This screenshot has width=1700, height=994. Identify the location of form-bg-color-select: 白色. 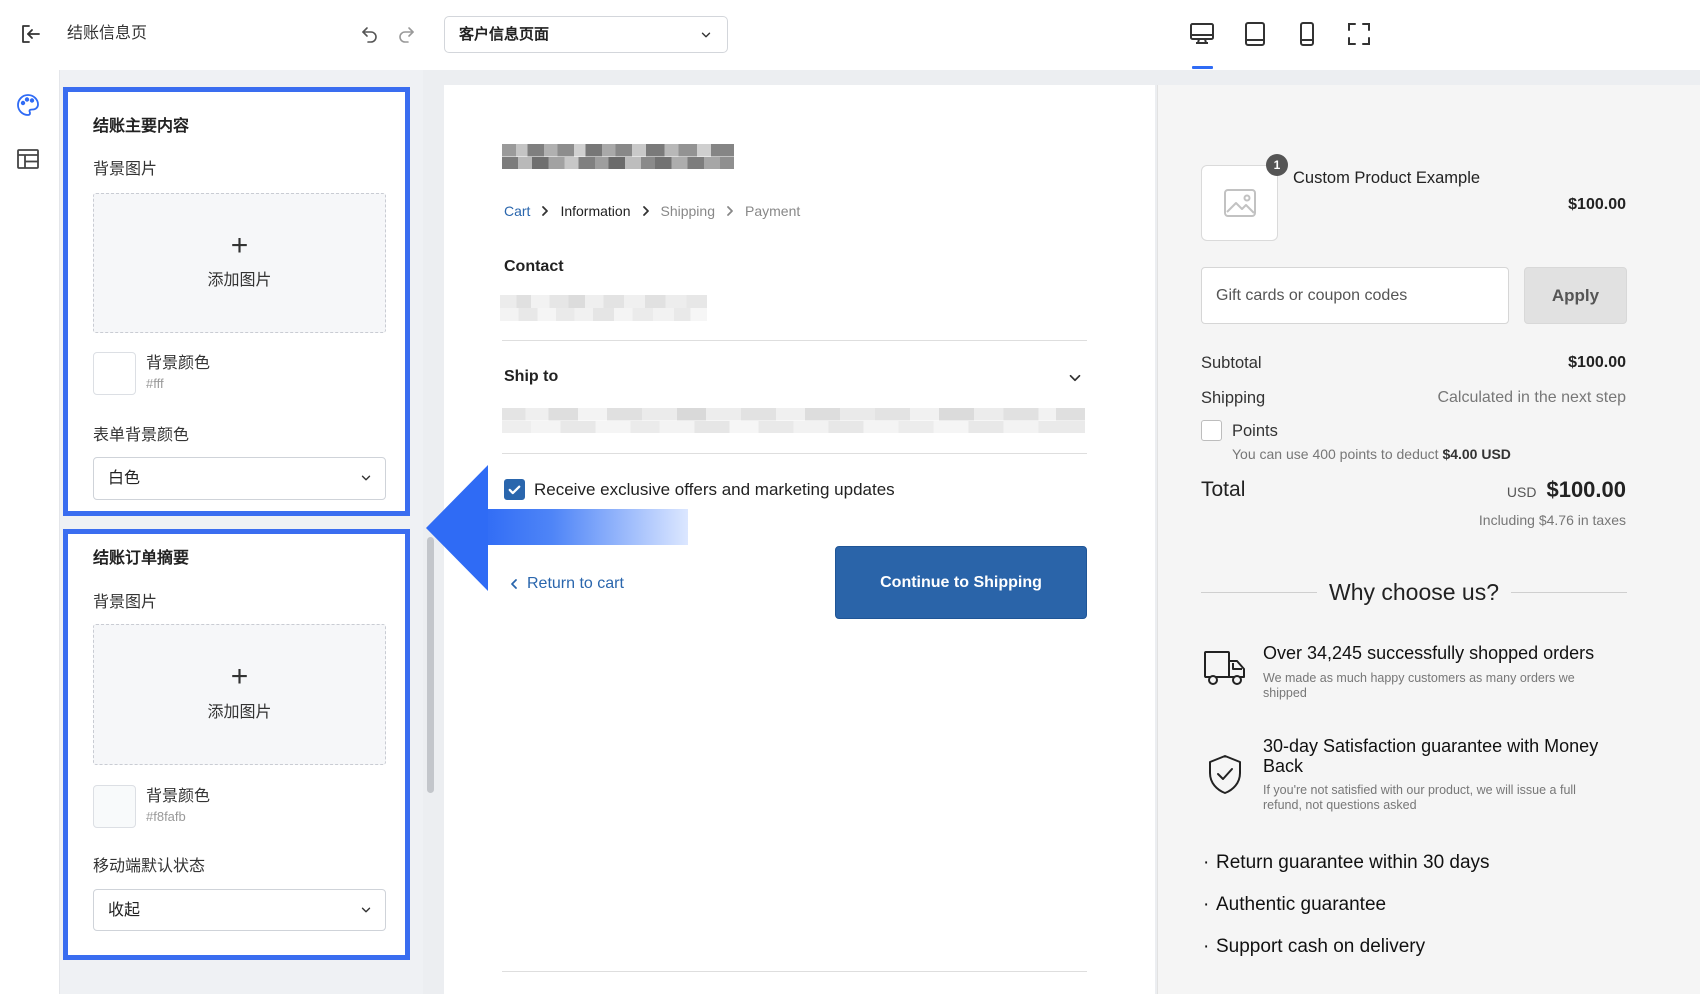
(239, 478).